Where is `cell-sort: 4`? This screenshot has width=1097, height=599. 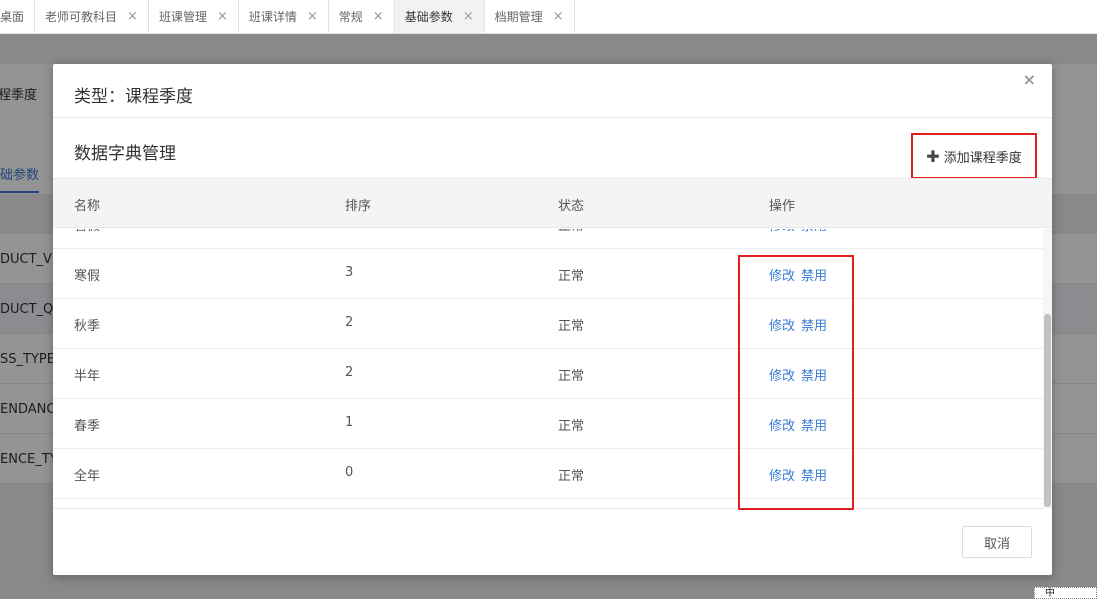
cell-sort: 4 is located at coordinates (349, 229).